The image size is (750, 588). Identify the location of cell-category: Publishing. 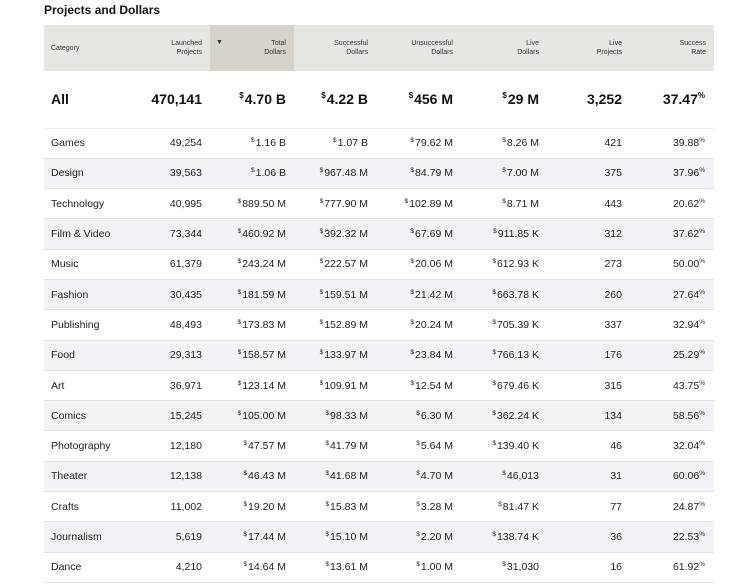
(88, 325).